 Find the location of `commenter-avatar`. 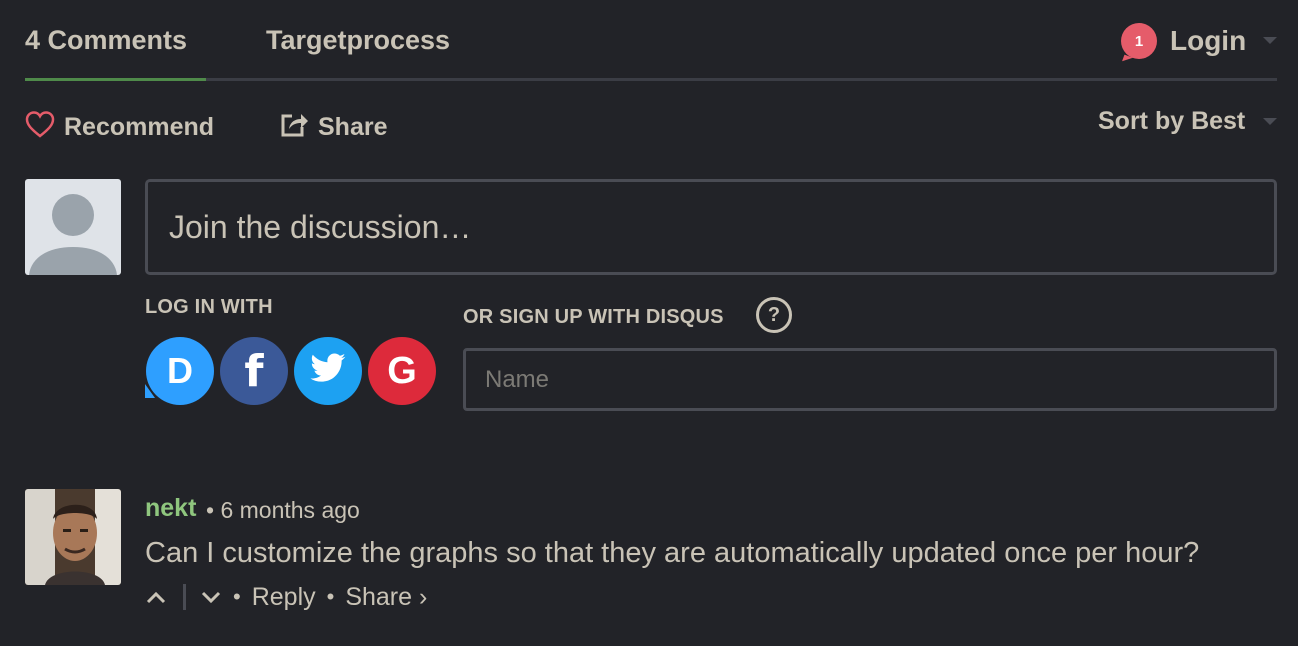

commenter-avatar is located at coordinates (73, 537).